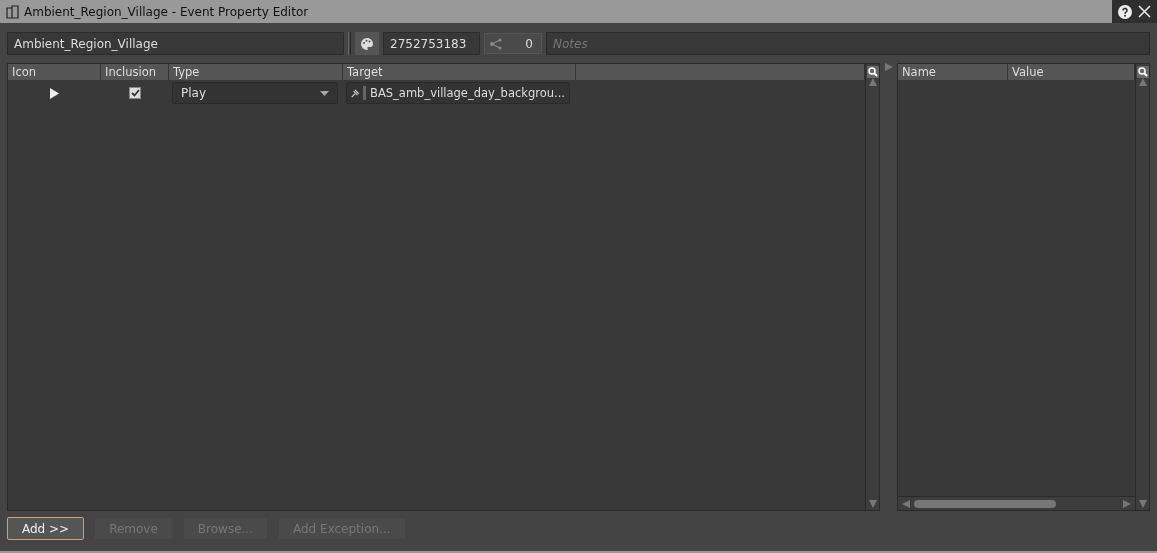 The height and width of the screenshot is (553, 1157). What do you see at coordinates (848, 43) in the screenshot?
I see `notes-field: Notes` at bounding box center [848, 43].